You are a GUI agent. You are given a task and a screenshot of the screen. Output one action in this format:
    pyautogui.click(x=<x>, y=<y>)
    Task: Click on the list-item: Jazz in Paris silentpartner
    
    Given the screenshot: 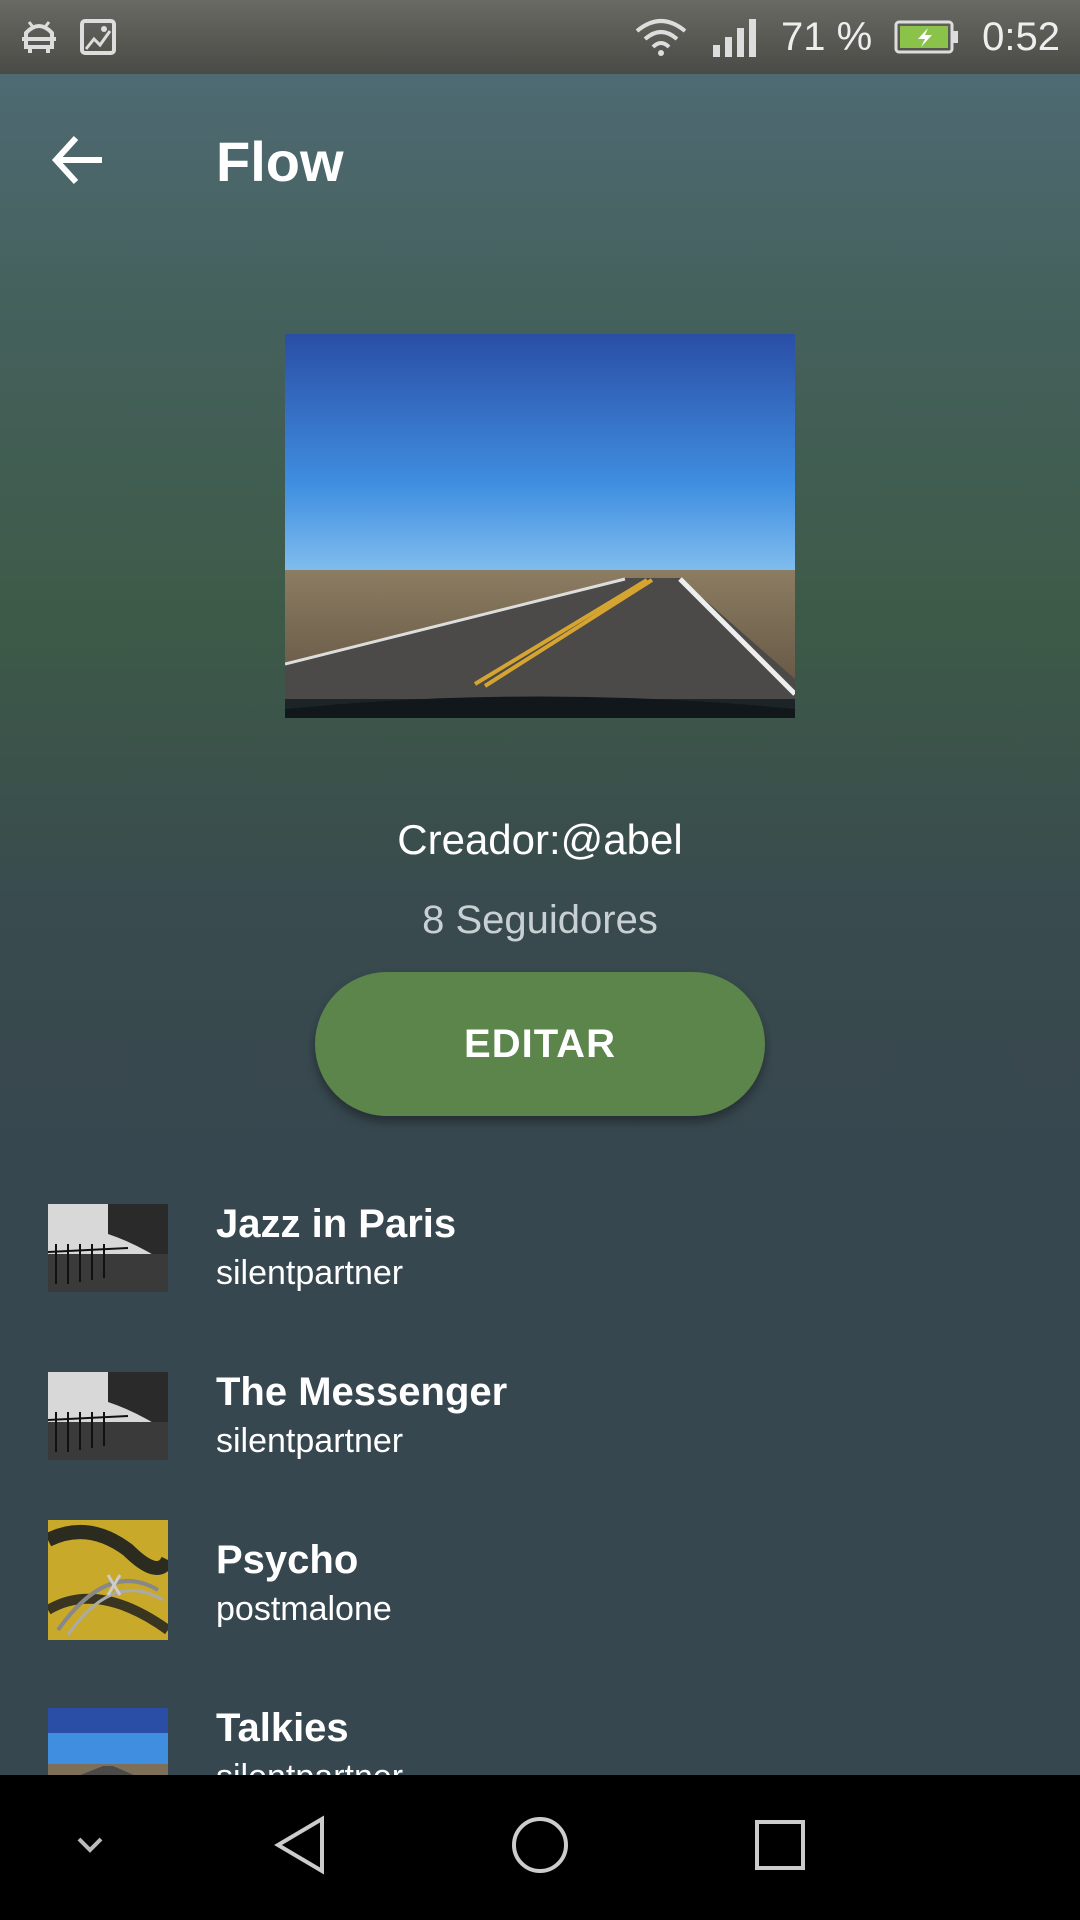 What is the action you would take?
    pyautogui.click(x=540, y=1260)
    